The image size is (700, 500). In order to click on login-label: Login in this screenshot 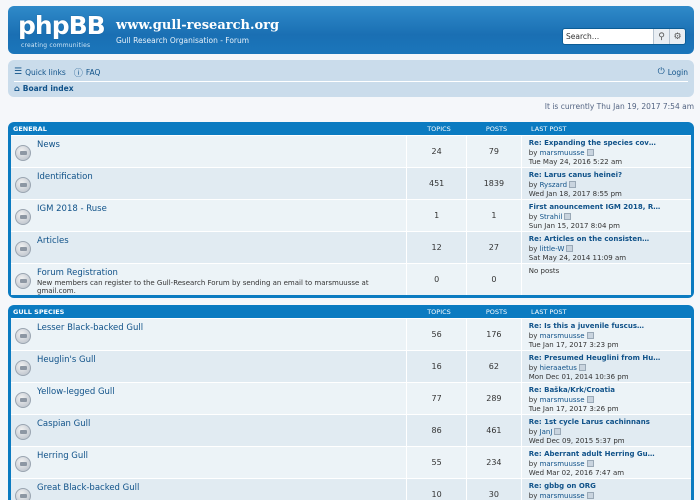, I will do `click(677, 72)`.